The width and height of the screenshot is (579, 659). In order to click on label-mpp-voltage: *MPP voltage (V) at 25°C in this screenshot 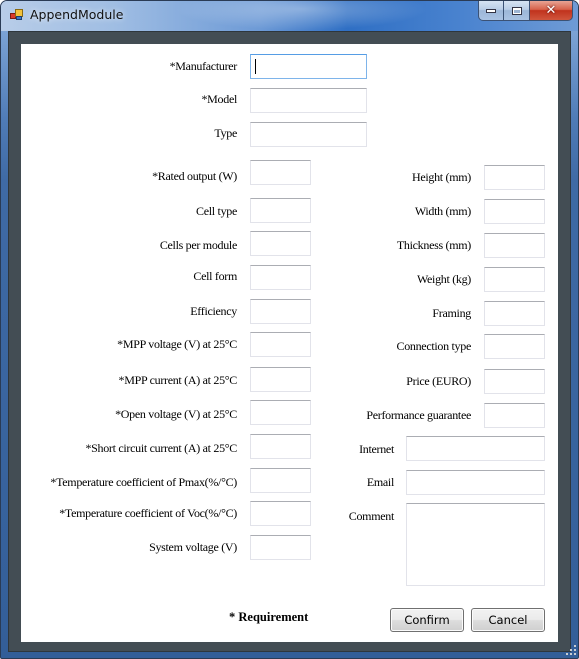, I will do `click(177, 344)`.